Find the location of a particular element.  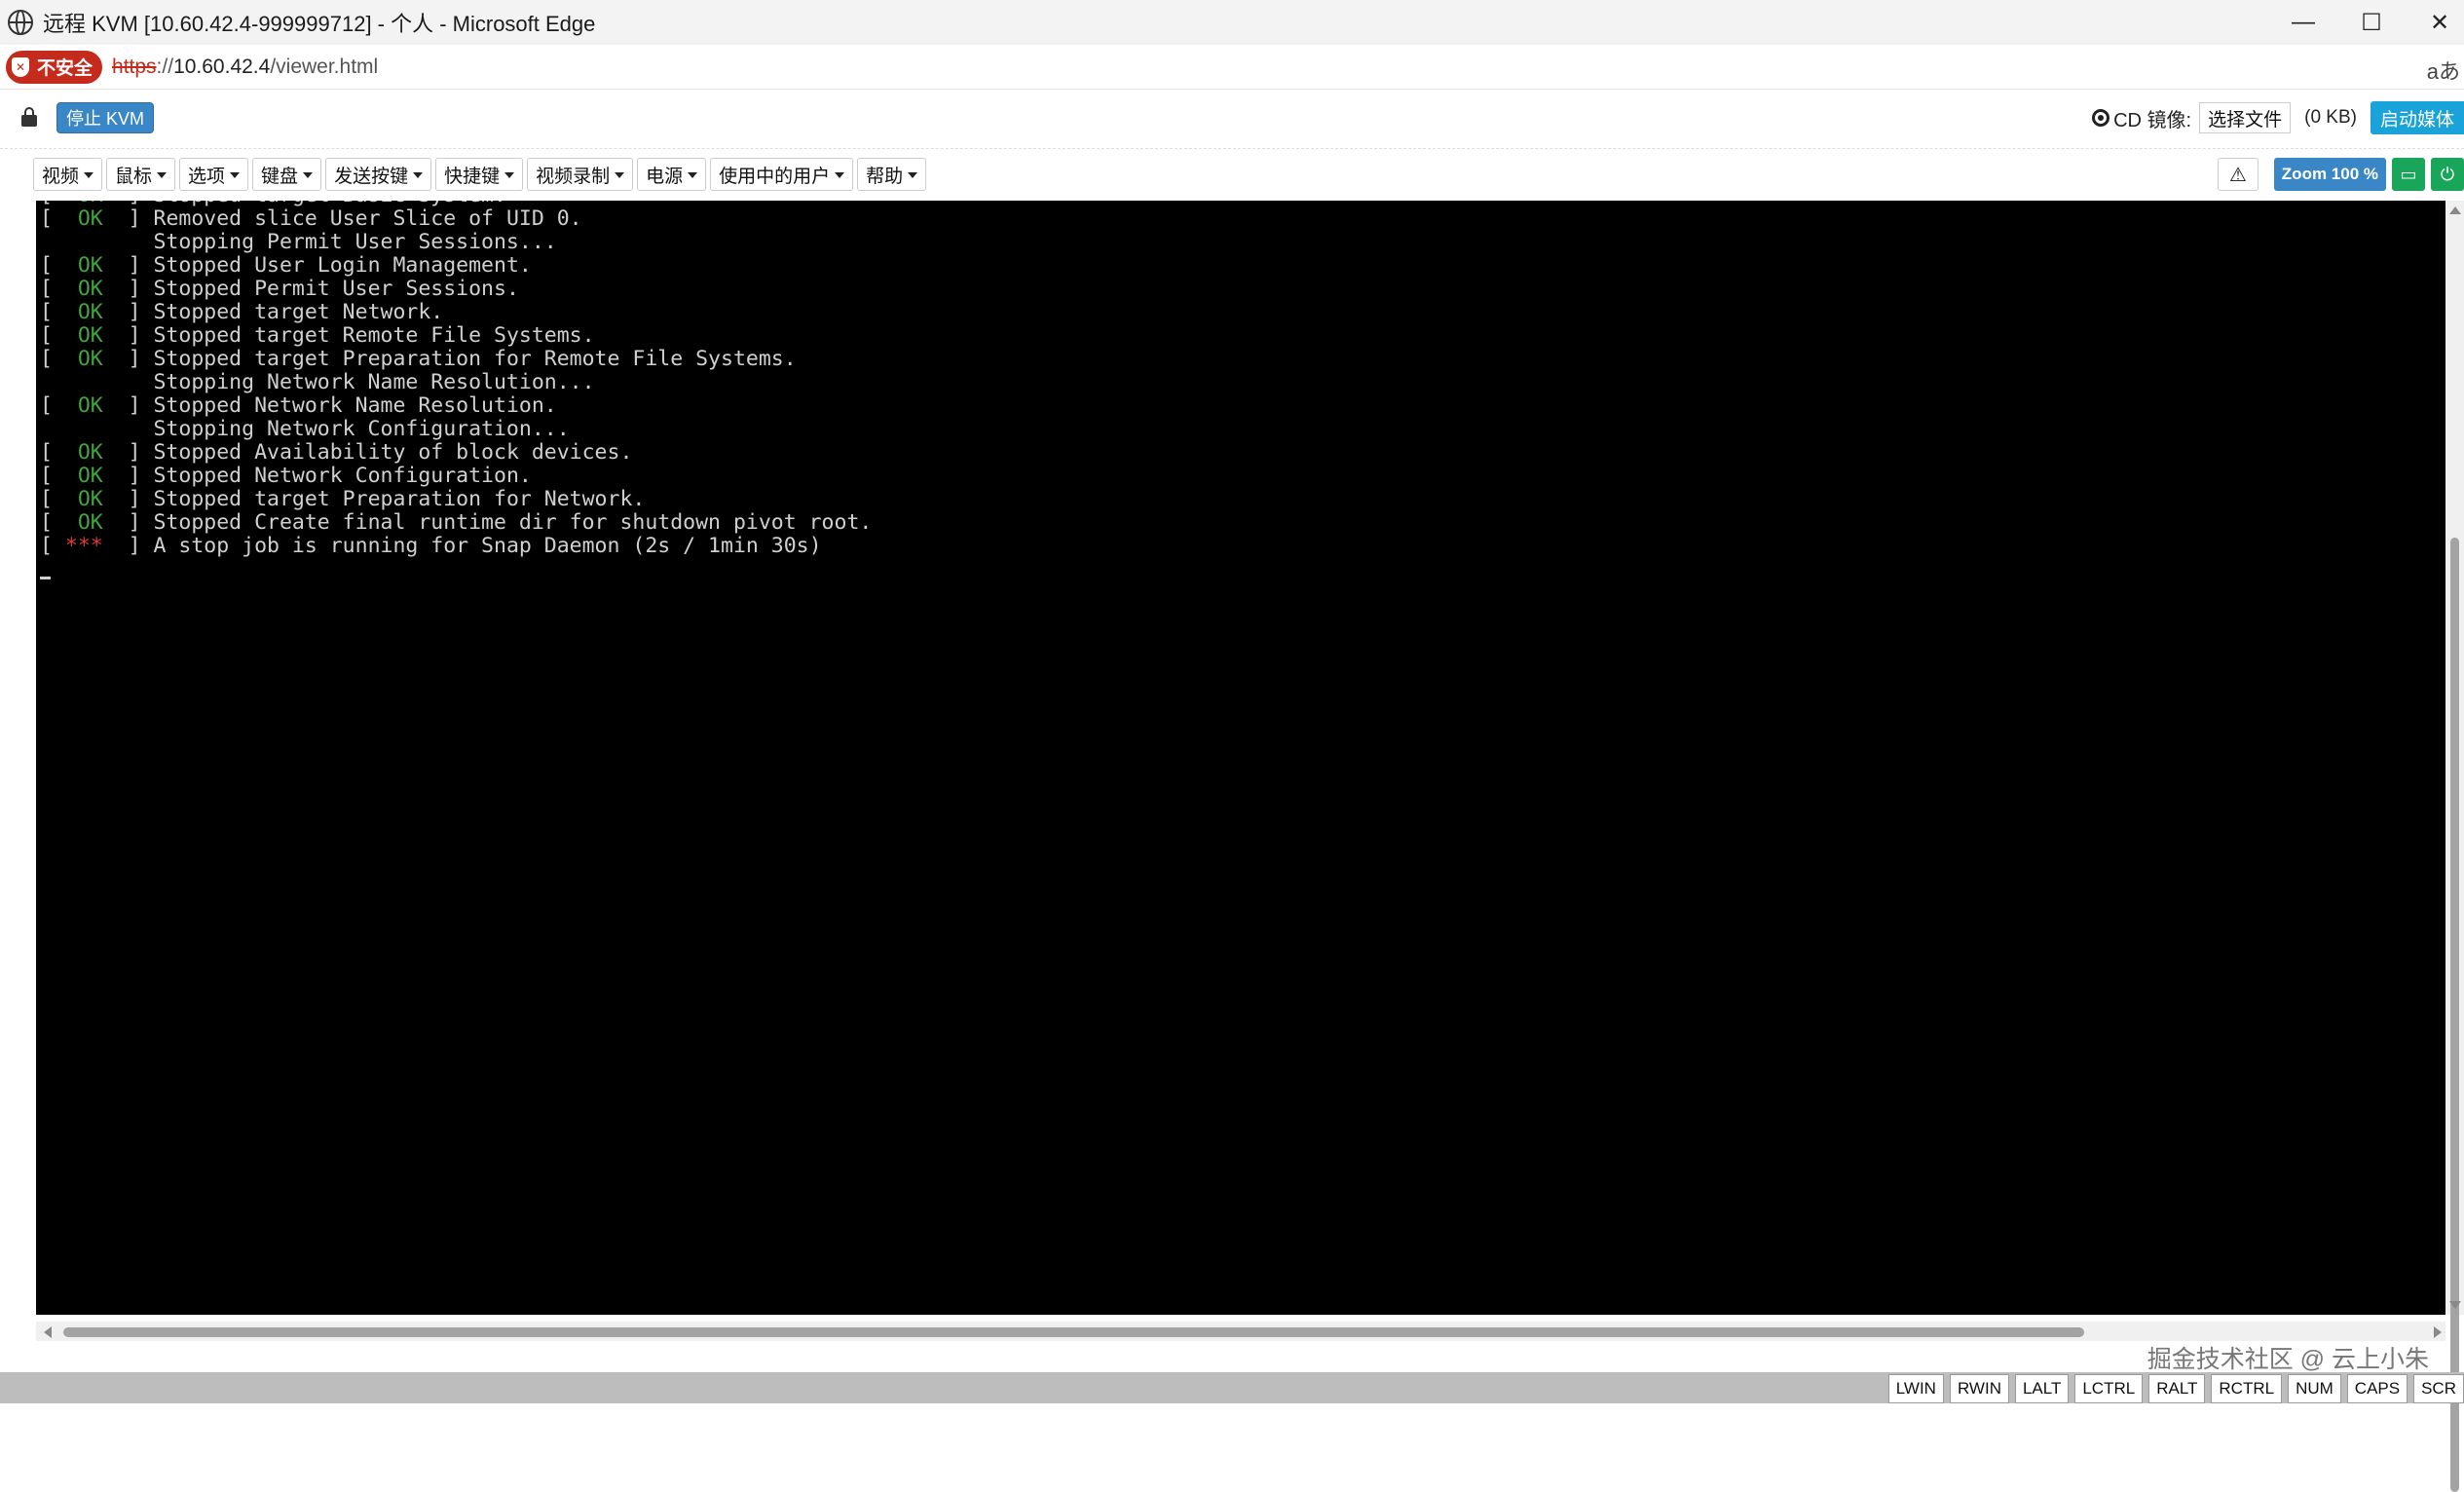

menu-video: 视频 is located at coordinates (68, 174).